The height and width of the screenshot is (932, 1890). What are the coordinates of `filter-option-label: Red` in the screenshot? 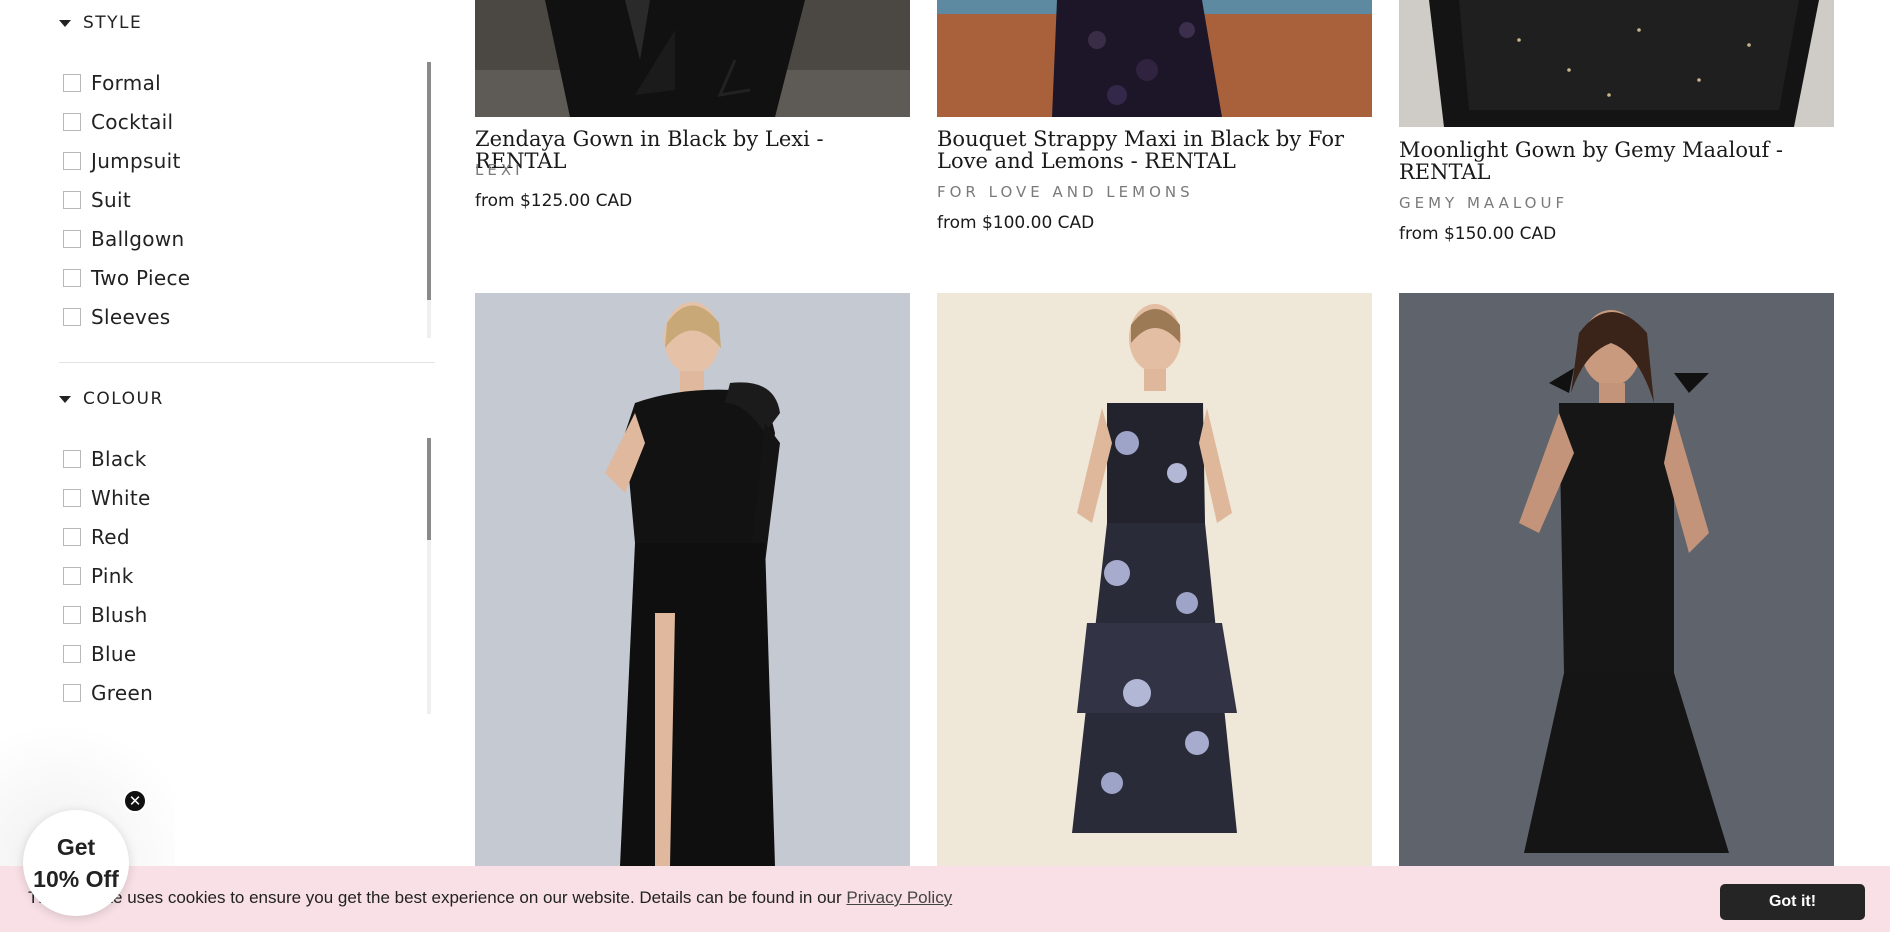 It's located at (110, 536).